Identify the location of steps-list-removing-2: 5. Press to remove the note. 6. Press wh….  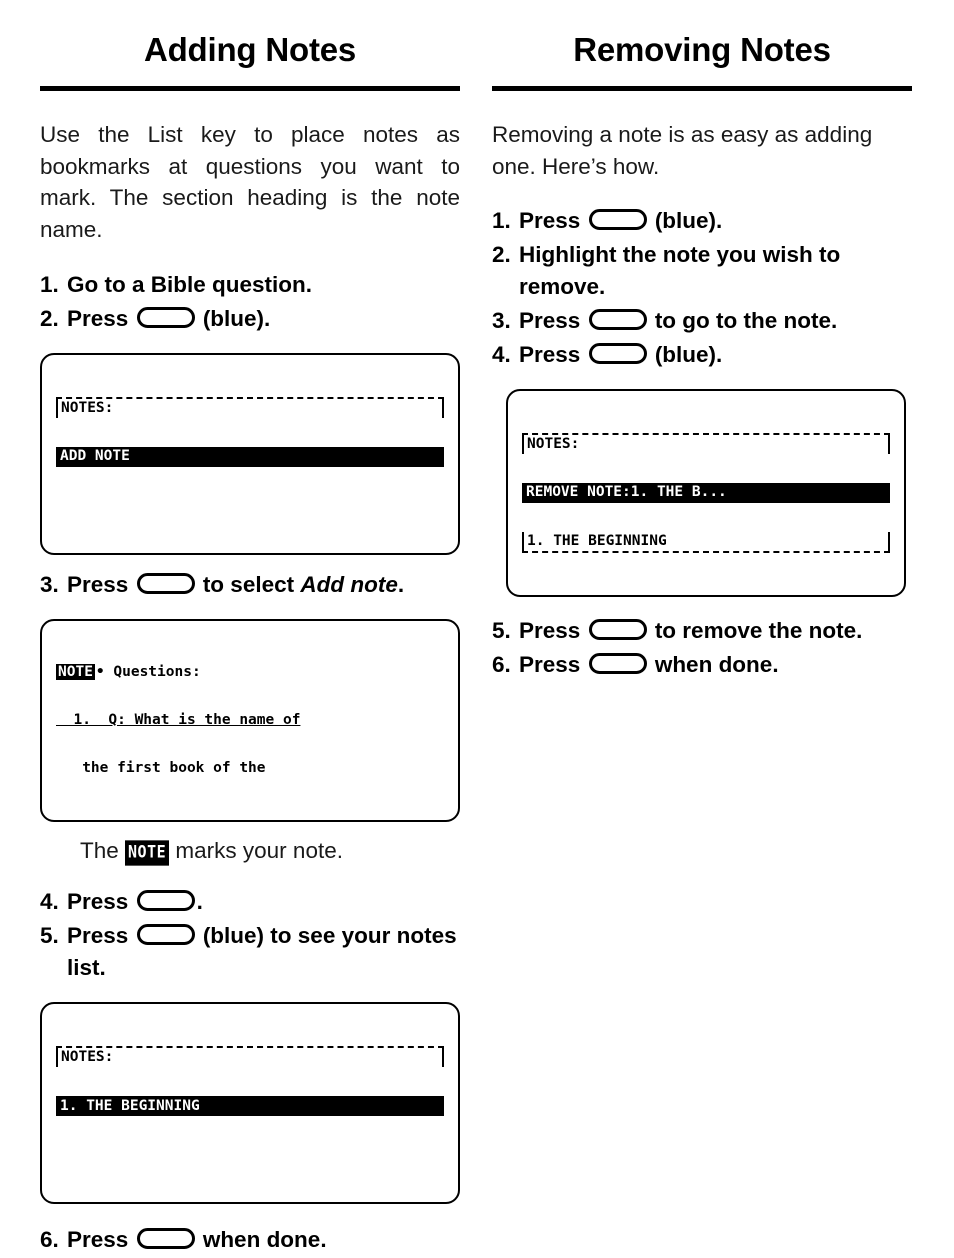
(702, 648).